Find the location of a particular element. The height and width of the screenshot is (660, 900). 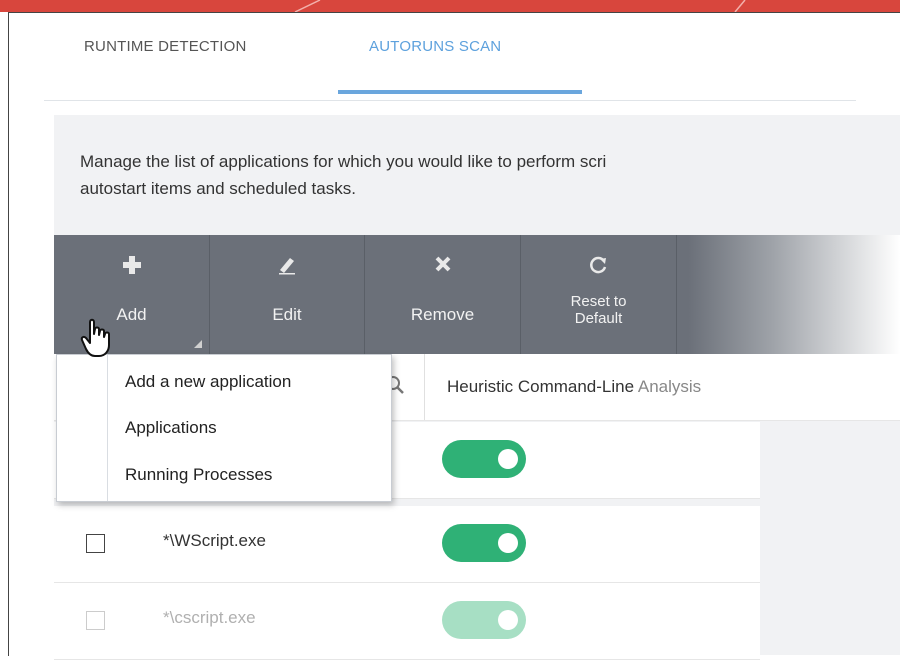

plus-icon is located at coordinates (131, 268).